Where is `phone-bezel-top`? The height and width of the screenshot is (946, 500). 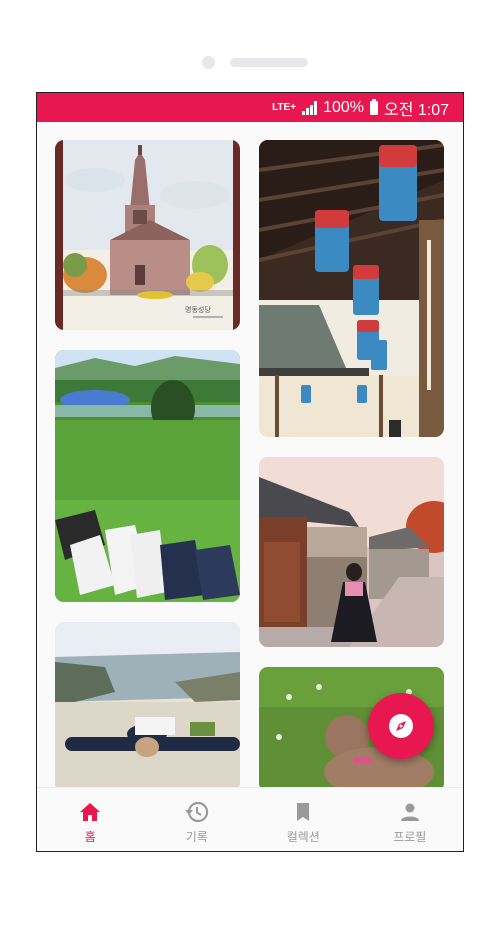
phone-bezel-top is located at coordinates (250, 46).